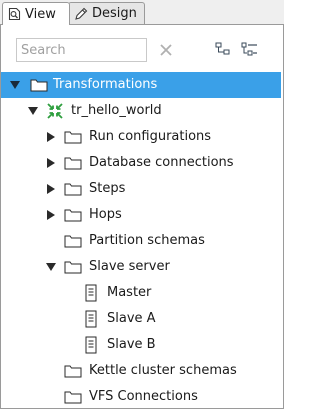 This screenshot has width=320, height=410. Describe the element at coordinates (40, 14) in the screenshot. I see `tab-view-label: View` at that location.